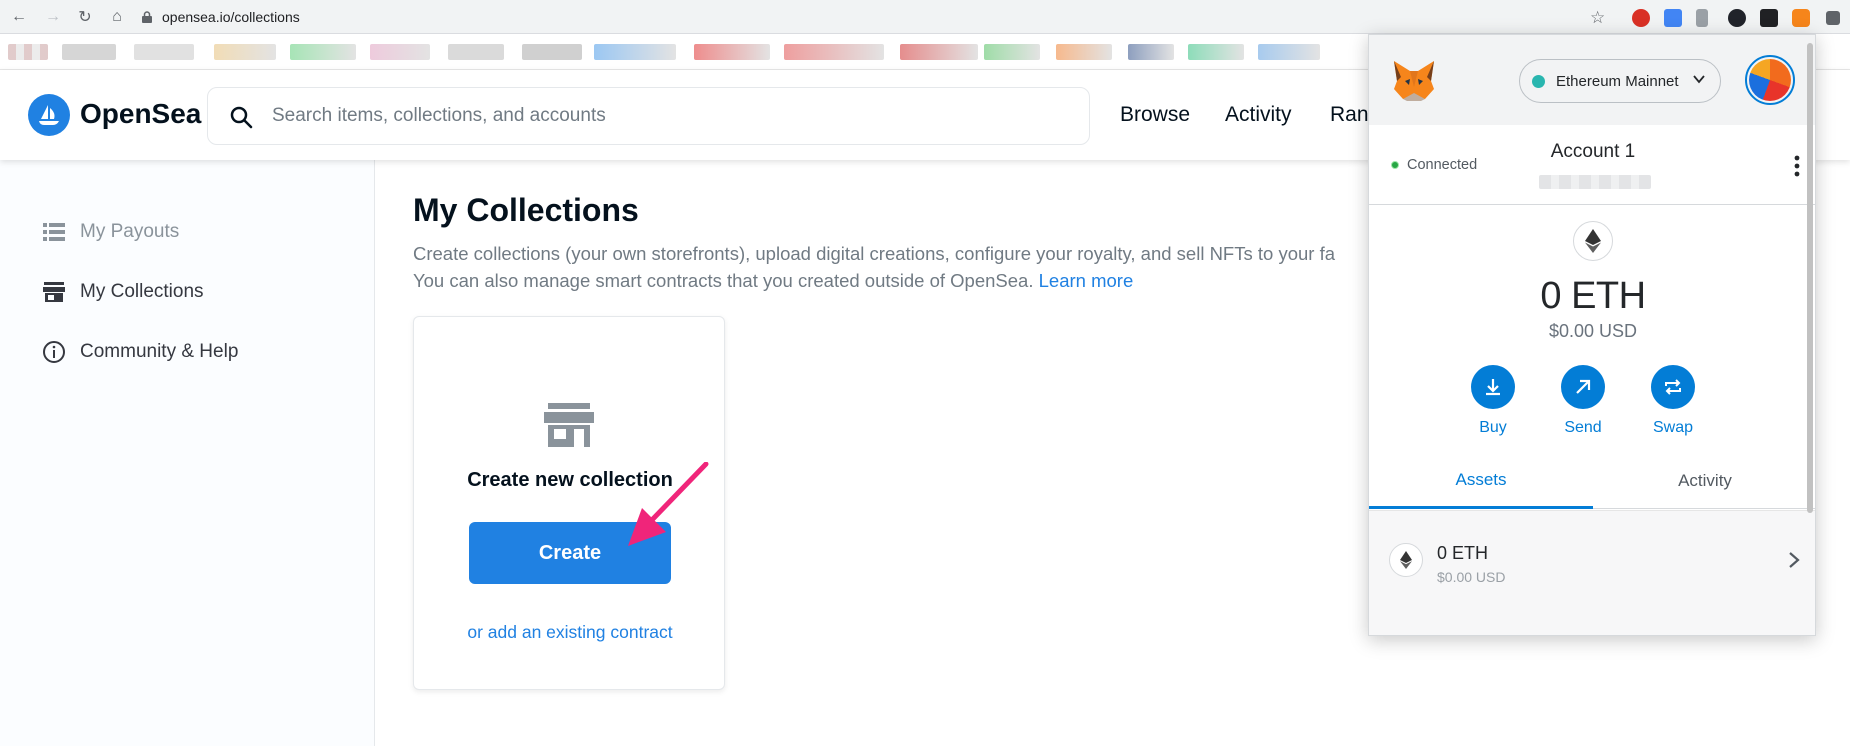  I want to click on puzzle-extensions-icon, so click(1833, 18).